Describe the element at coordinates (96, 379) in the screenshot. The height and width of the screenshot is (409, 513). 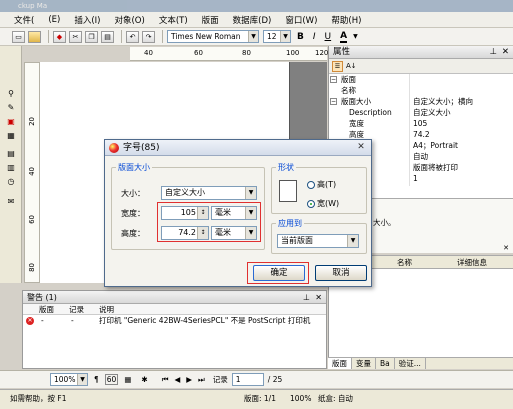
I see `paragraph-icon: ¶` at that location.